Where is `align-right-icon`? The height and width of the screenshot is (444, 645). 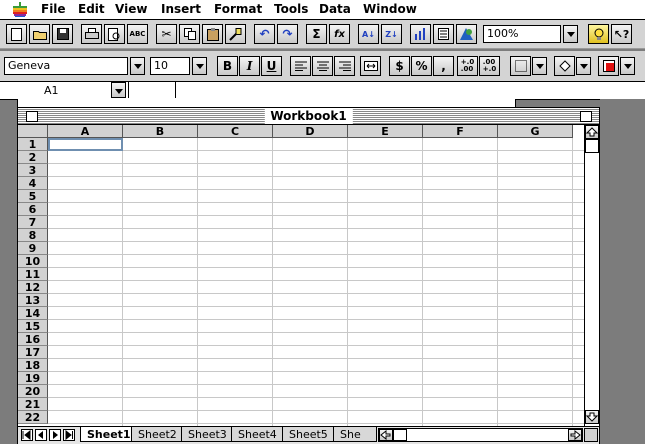 align-right-icon is located at coordinates (344, 66).